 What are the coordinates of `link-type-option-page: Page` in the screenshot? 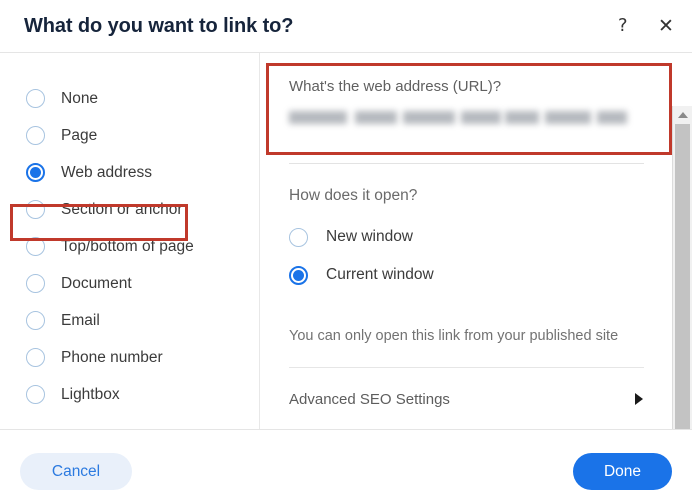 It's located at (130, 135).